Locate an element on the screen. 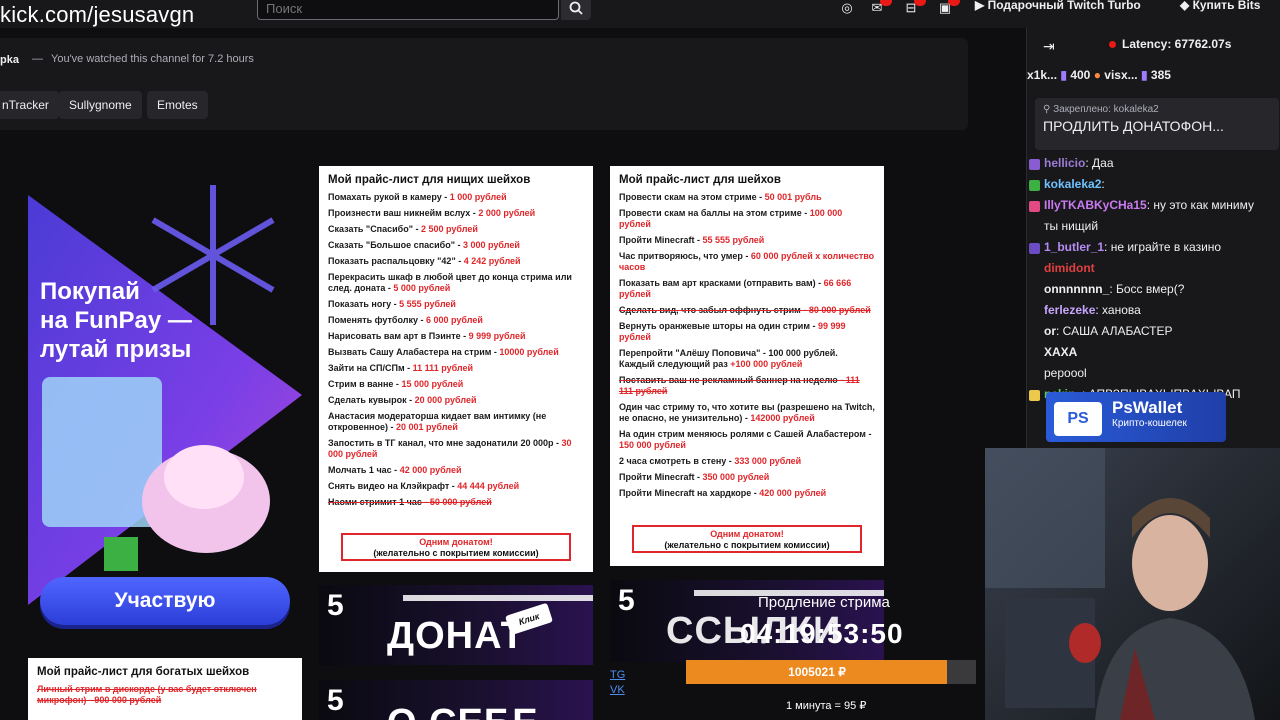  chat-message: 1_butler_1: не играйте в казино is located at coordinates (1153, 250).